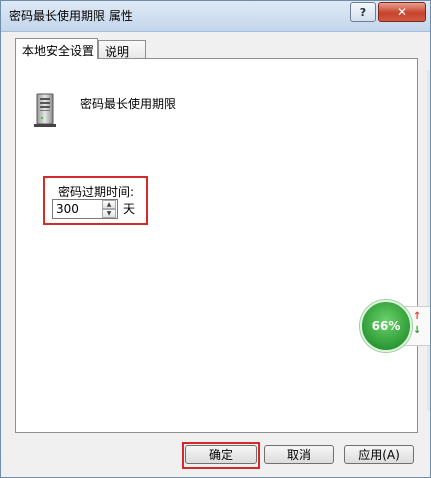 The height and width of the screenshot is (478, 431). I want to click on gauge-percent: 66%, so click(386, 326).